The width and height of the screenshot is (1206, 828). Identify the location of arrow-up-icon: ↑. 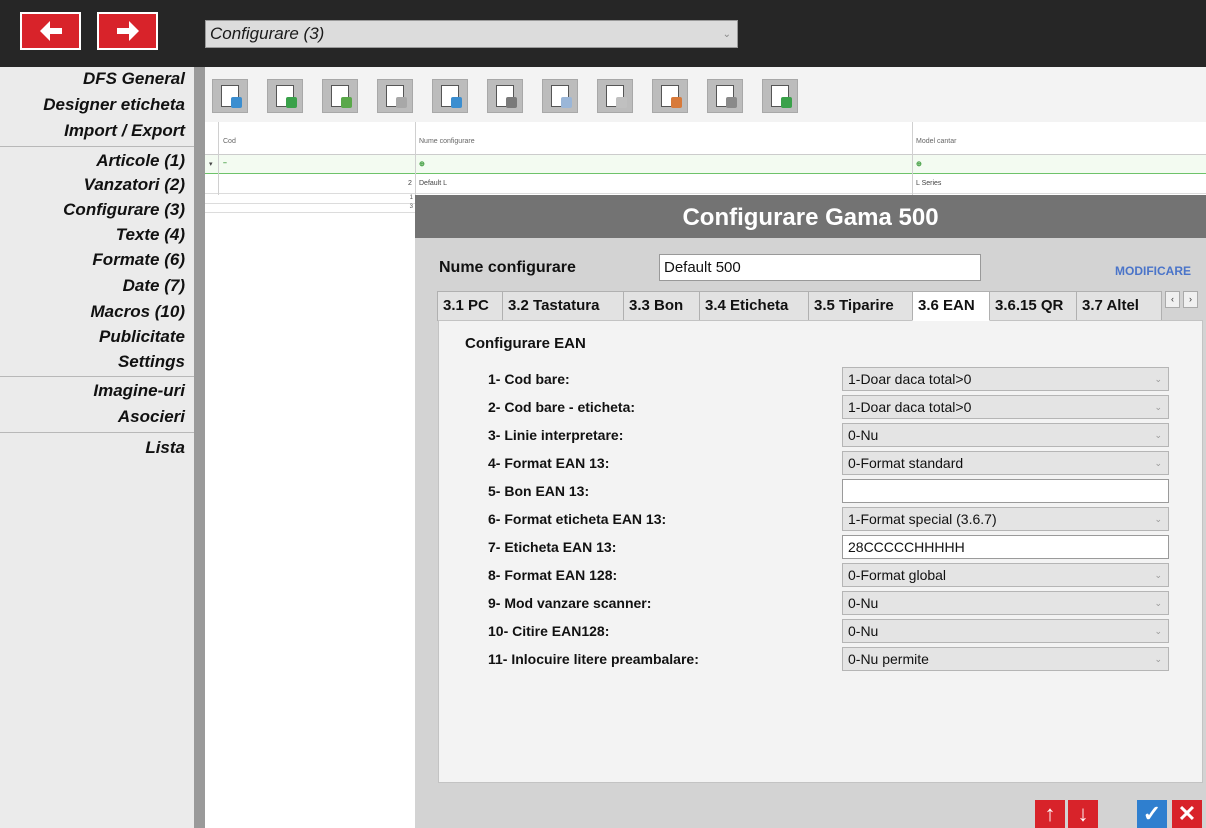
(1050, 813).